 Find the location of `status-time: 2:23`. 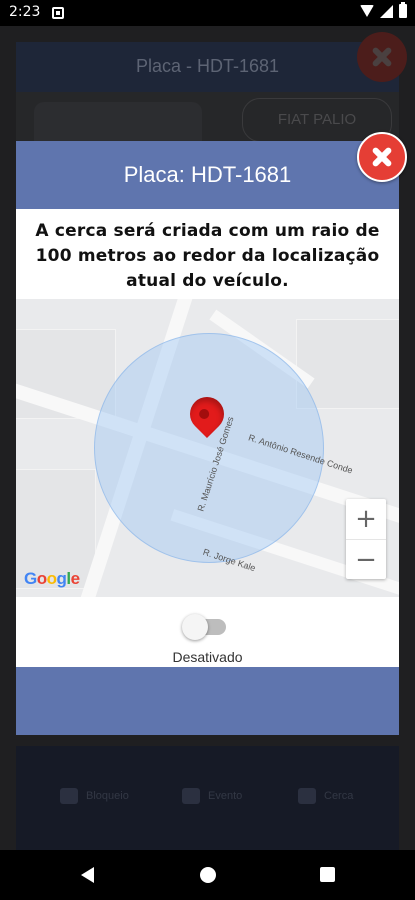

status-time: 2:23 is located at coordinates (25, 12).